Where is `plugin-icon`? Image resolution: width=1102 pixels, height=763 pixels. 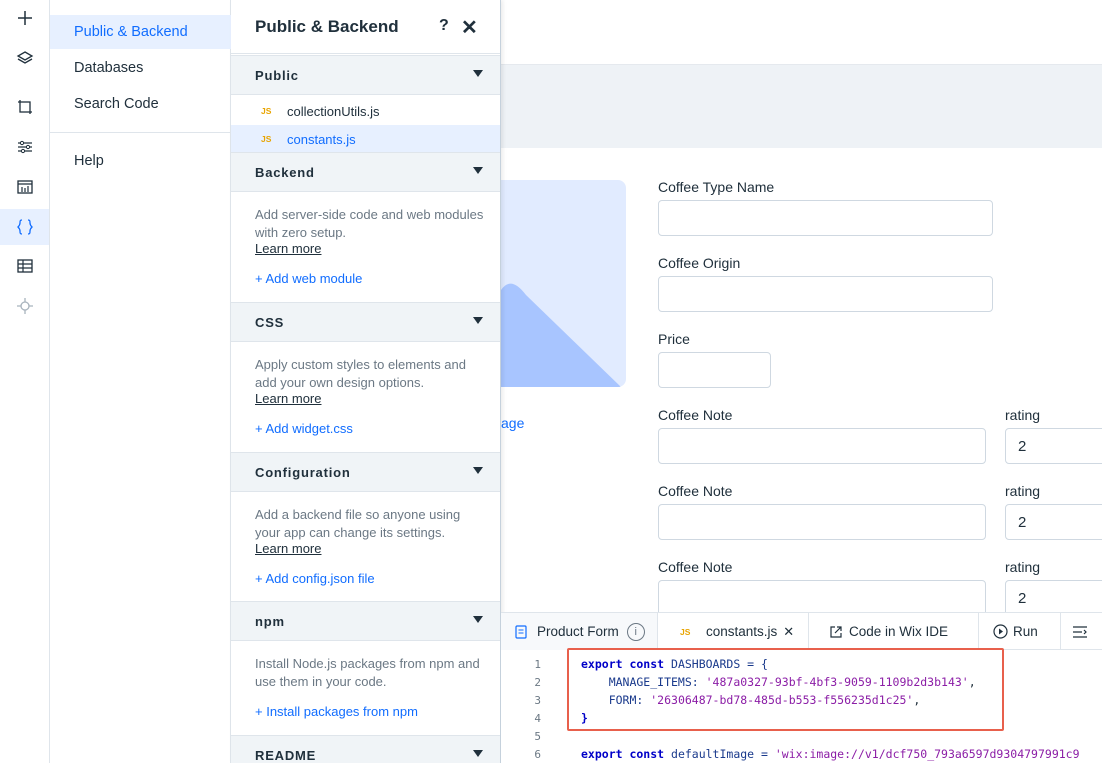 plugin-icon is located at coordinates (24, 306).